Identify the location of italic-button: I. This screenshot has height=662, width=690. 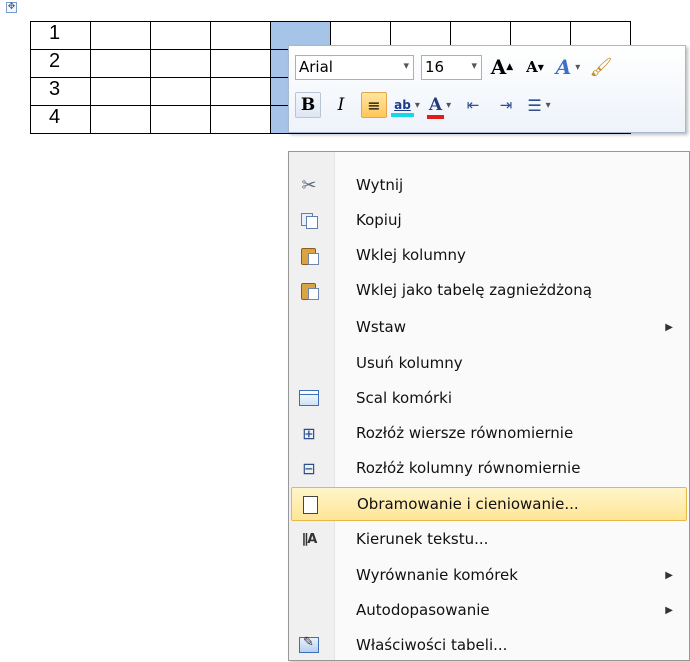
(341, 105).